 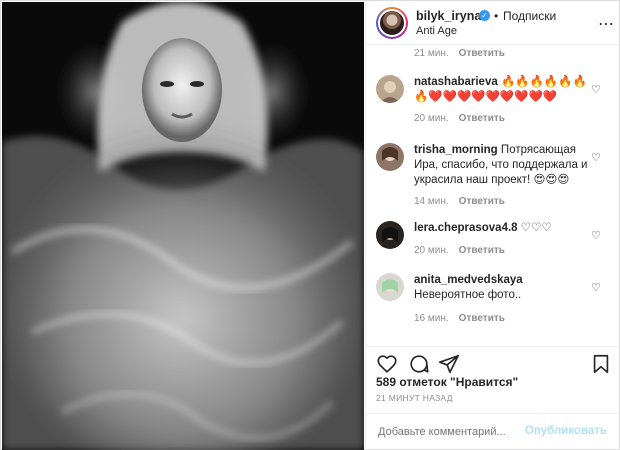 I want to click on author-username: bilyk_iryna, so click(x=448, y=16).